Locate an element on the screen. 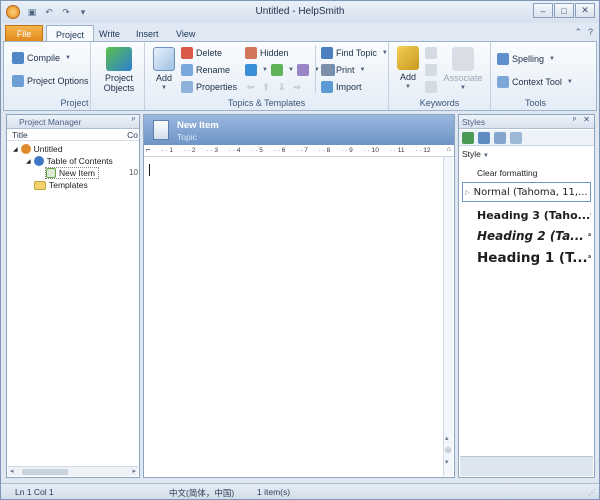 The width and height of the screenshot is (600, 500). associate-button: Associate ▼ is located at coordinates (463, 70).